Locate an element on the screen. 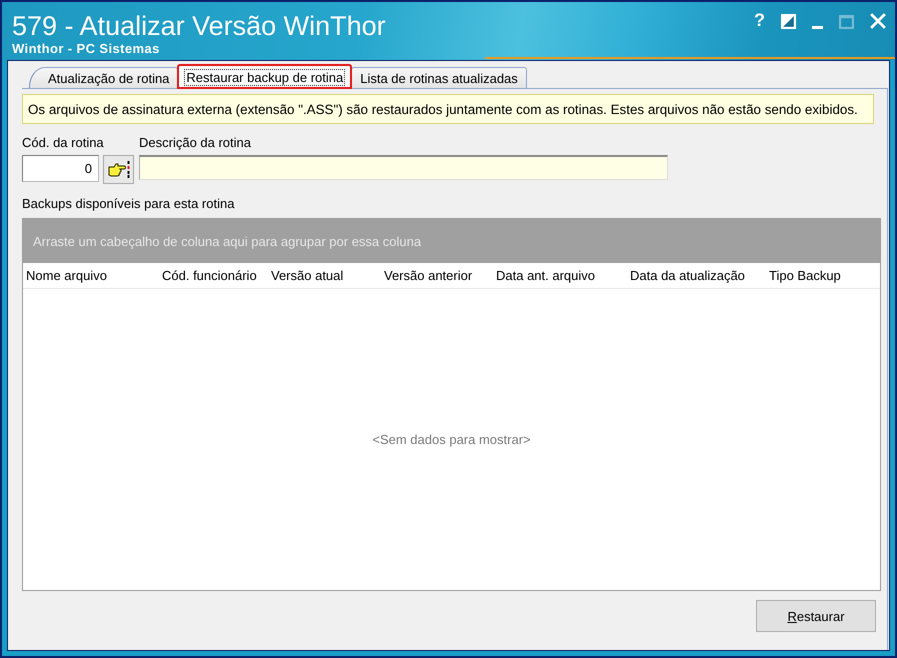 The width and height of the screenshot is (897, 658). field-label: Descrição da rotina is located at coordinates (195, 143).